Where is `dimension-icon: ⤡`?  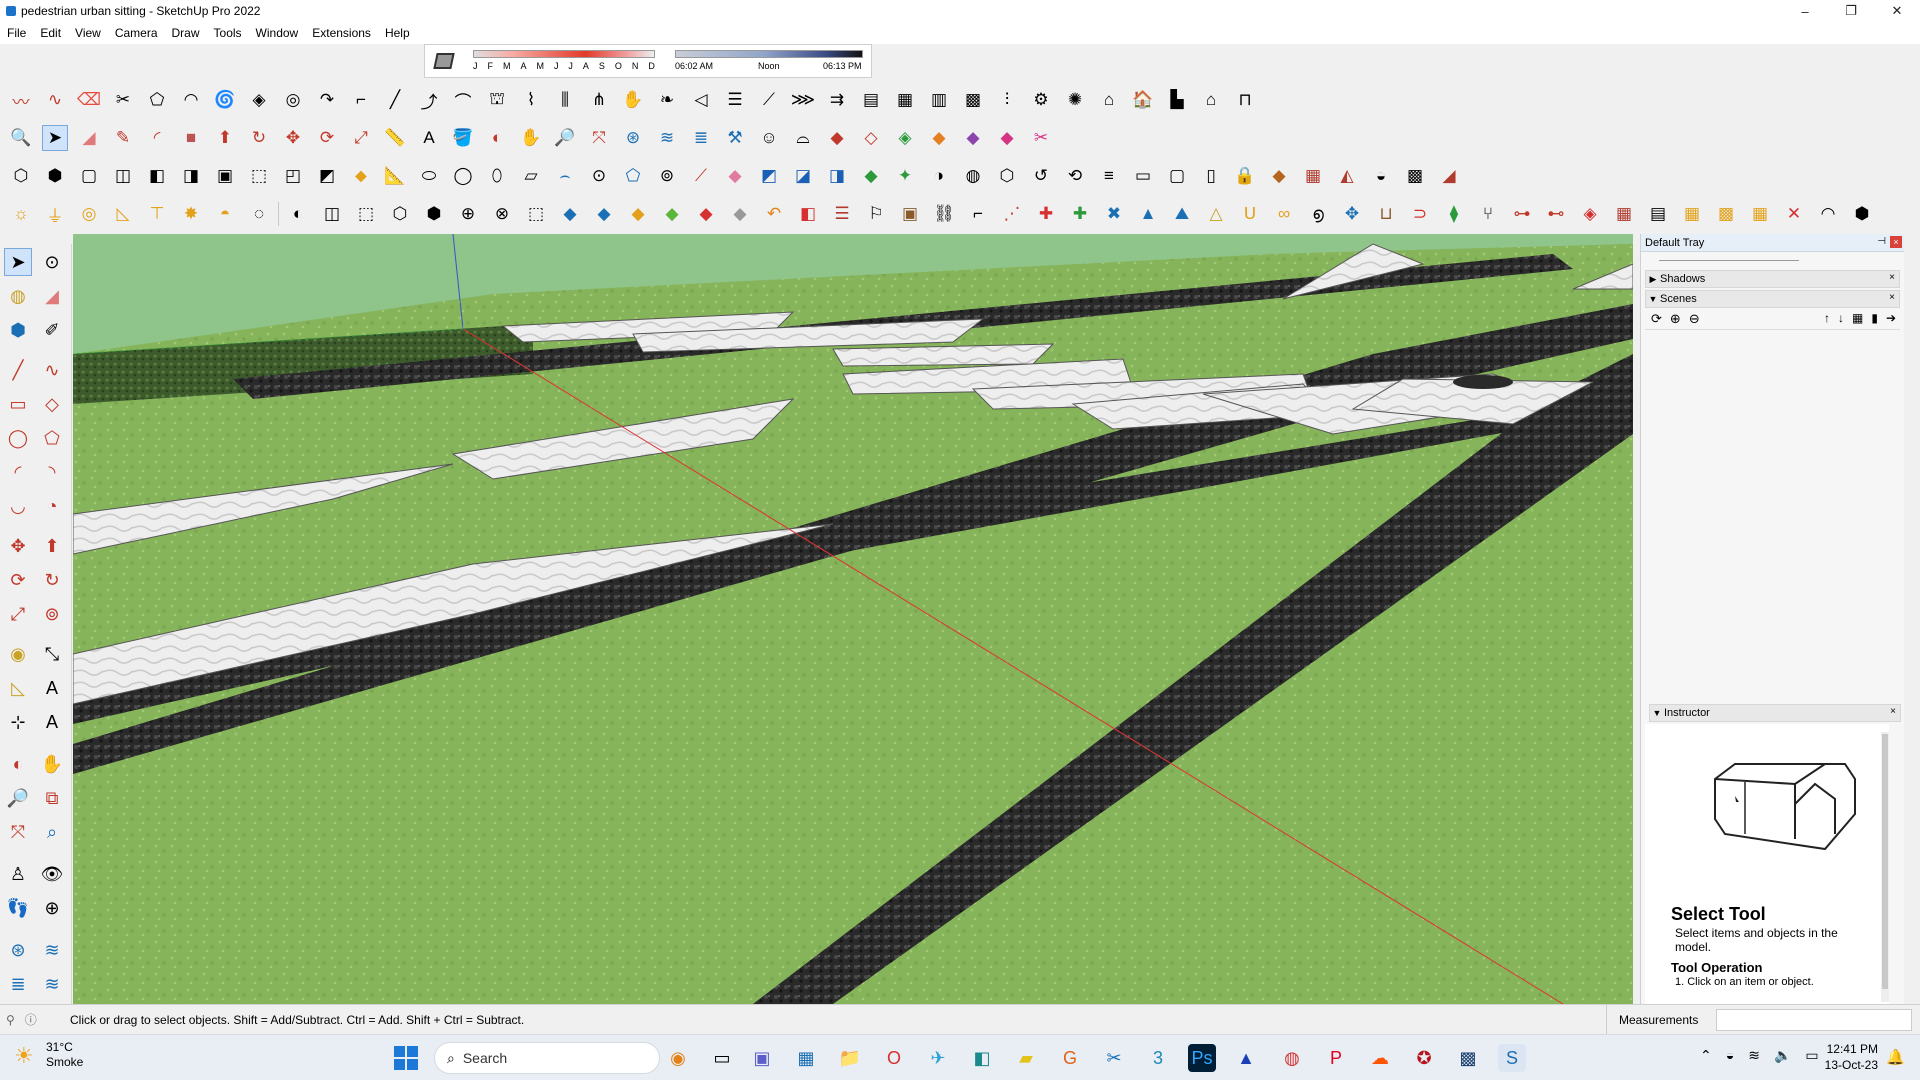
dimension-icon: ⤡ is located at coordinates (52, 654).